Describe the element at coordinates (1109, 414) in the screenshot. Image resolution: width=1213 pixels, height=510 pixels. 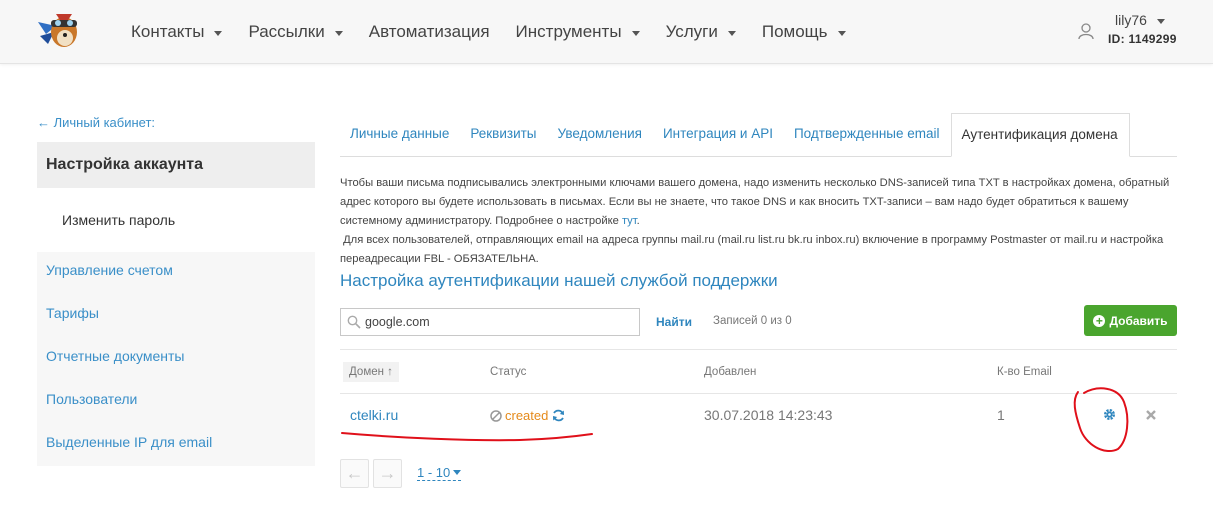
I see `gear-icon` at that location.